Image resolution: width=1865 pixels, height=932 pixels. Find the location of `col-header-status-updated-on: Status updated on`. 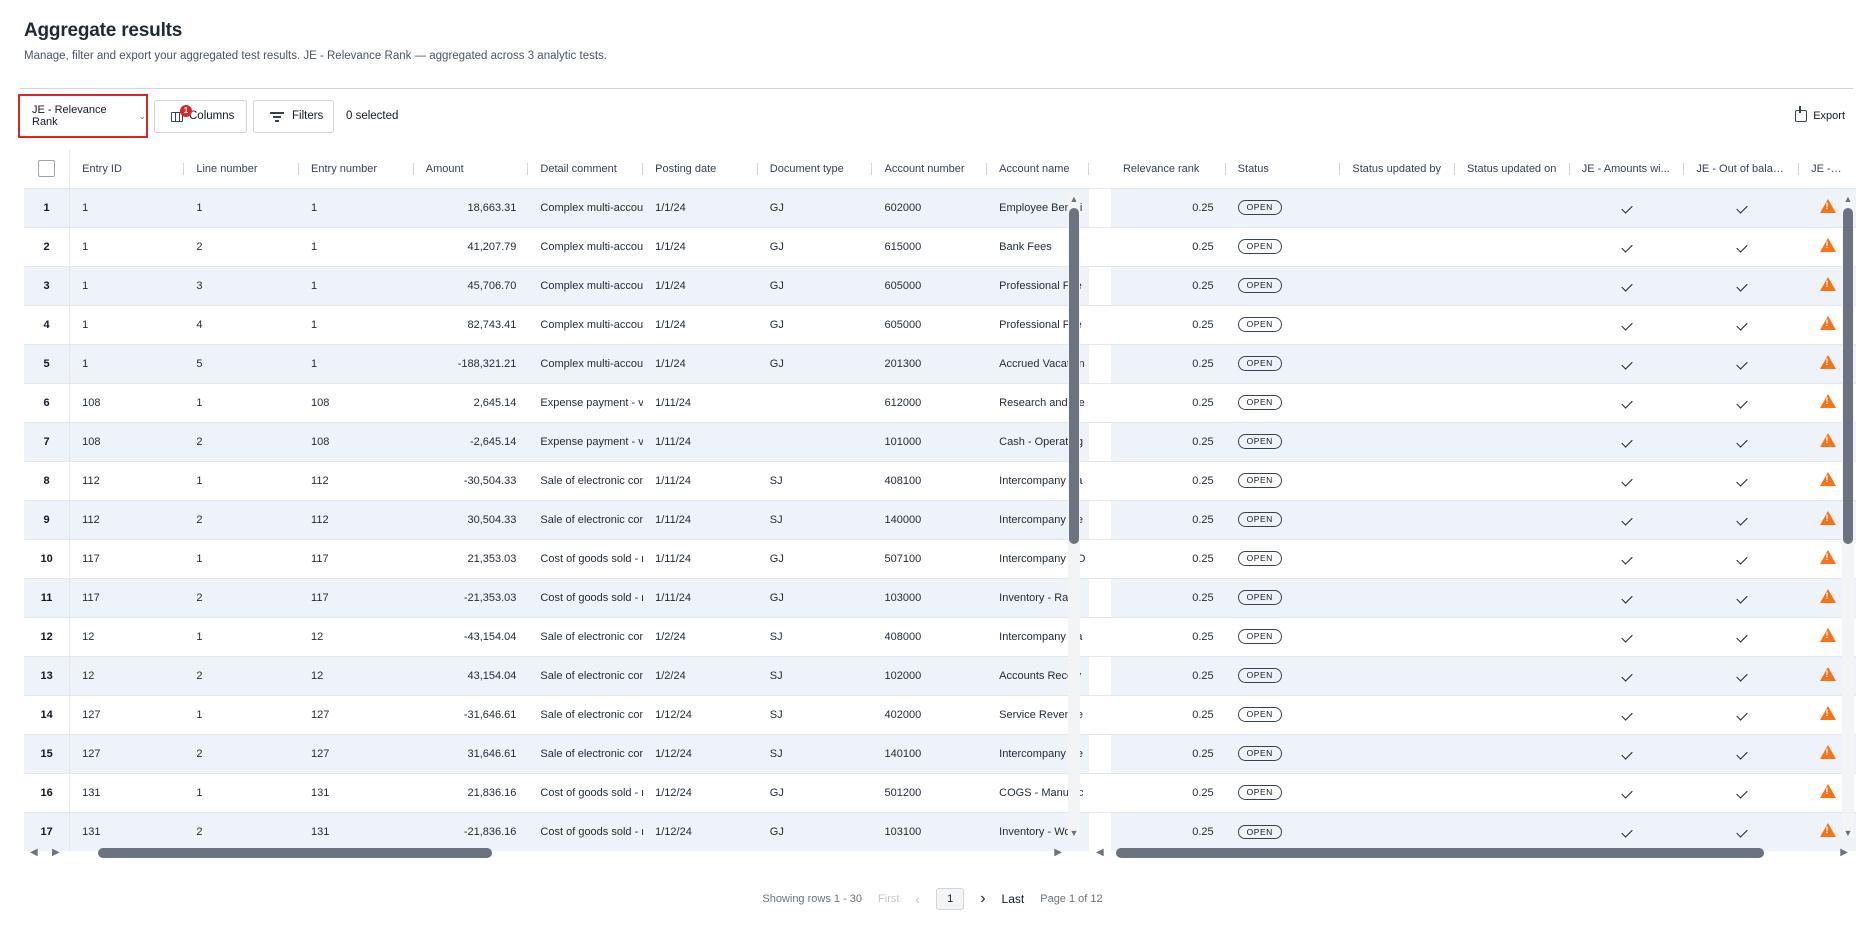

col-header-status-updated-on: Status updated on is located at coordinates (1512, 169).